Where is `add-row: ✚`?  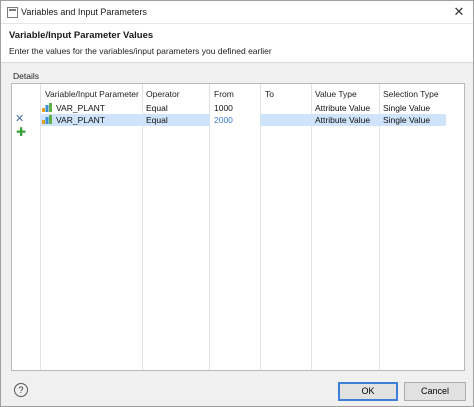
add-row: ✚ is located at coordinates (238, 132).